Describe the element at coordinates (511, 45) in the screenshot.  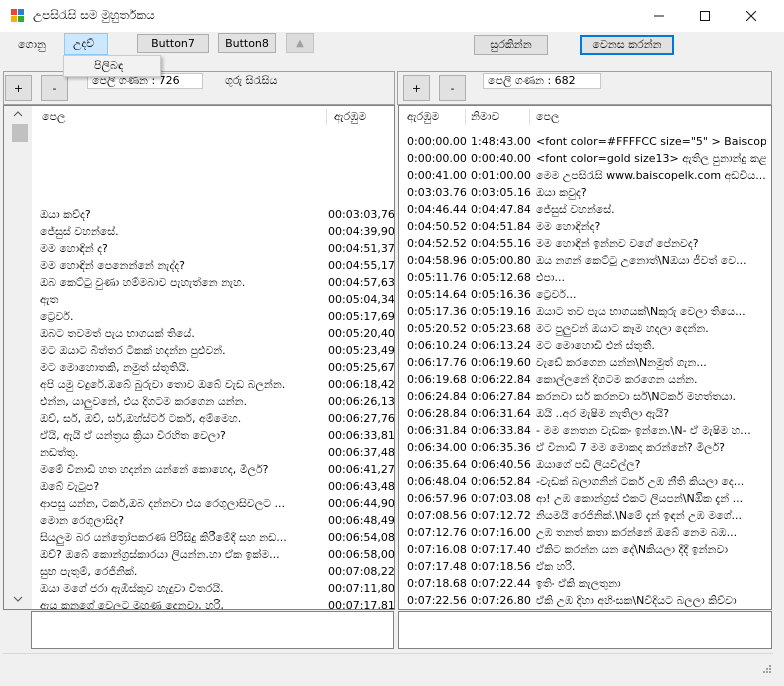
I see `save-button: සුරකින්න` at that location.